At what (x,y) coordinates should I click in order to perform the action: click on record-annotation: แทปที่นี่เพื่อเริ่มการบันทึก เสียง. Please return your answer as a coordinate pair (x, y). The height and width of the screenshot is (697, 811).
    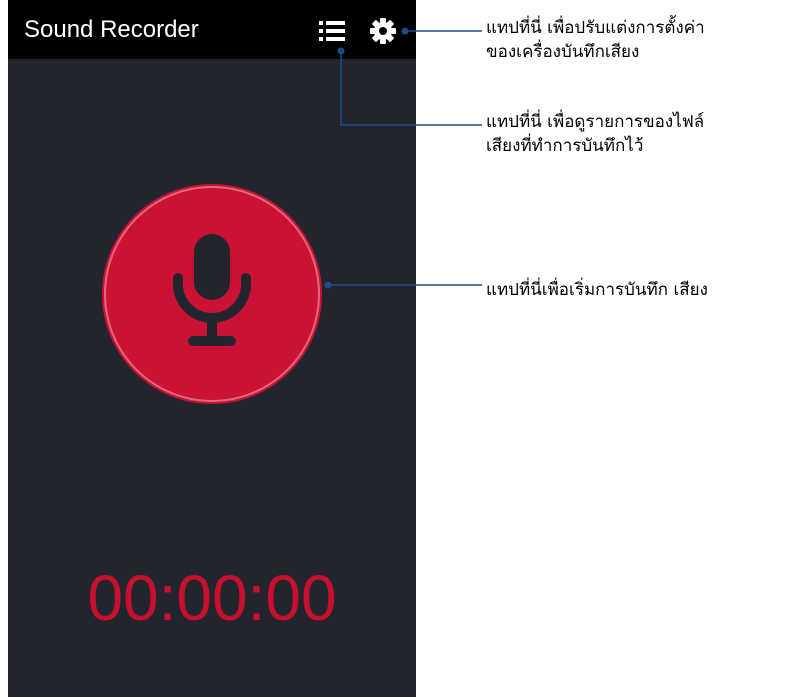
    Looking at the image, I should click on (597, 290).